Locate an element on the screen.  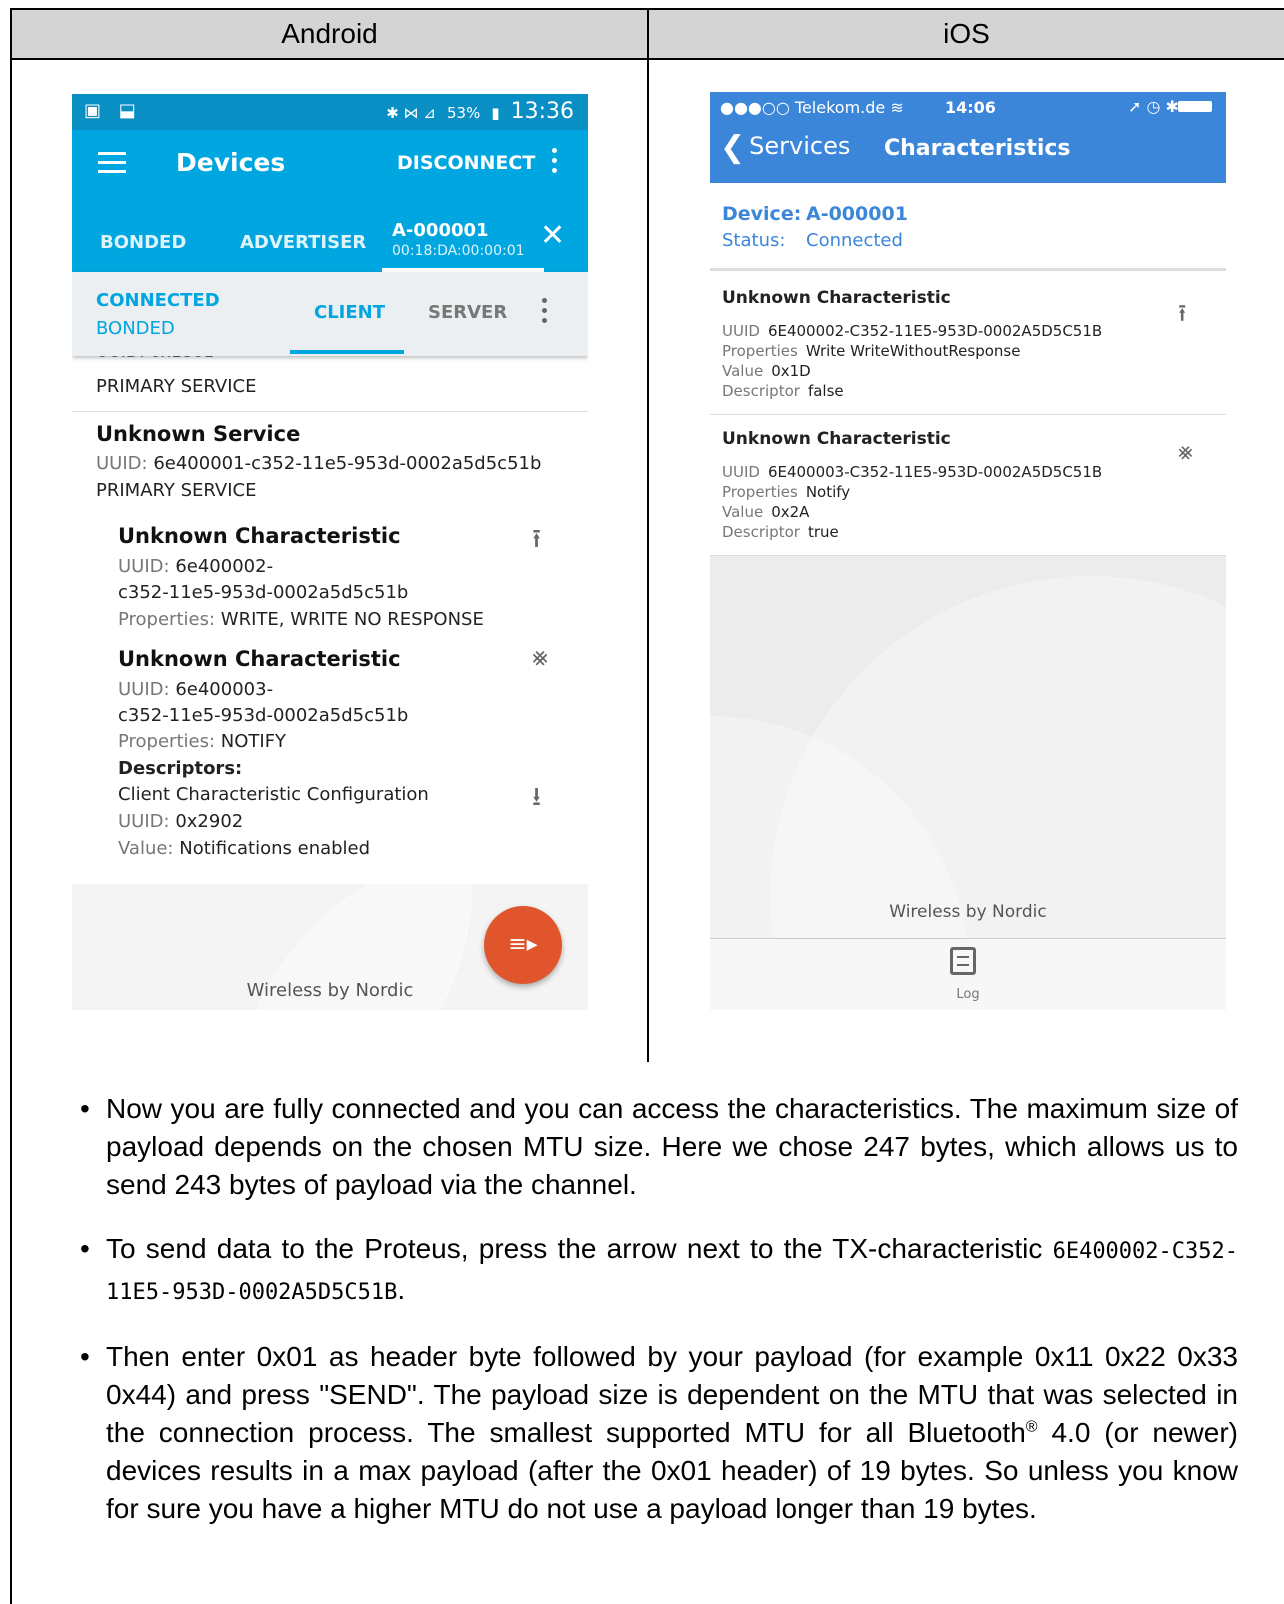
service-name: Unknown Service is located at coordinates (198, 434).